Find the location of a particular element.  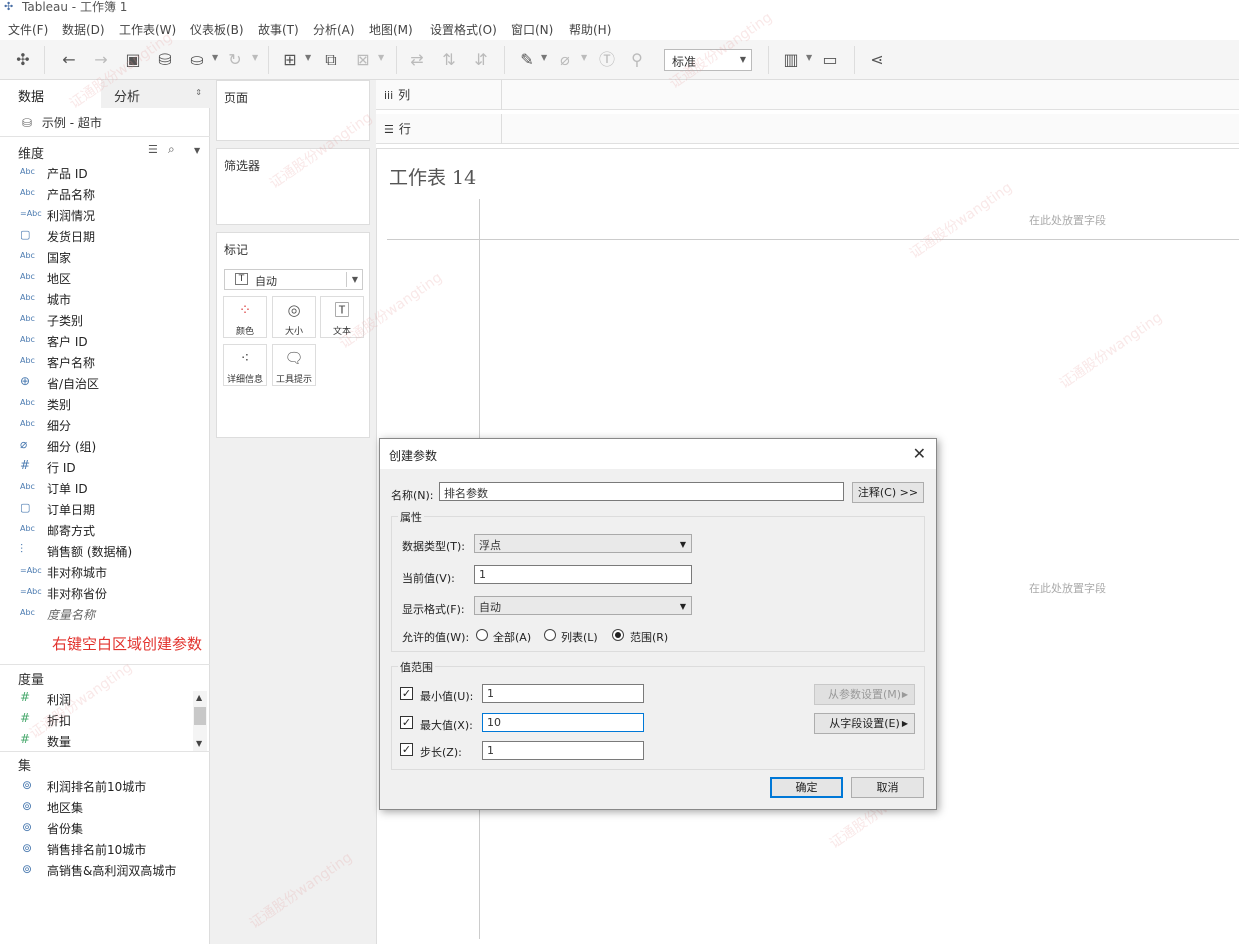

dimension-item: Abc 产品名称 is located at coordinates (105, 194).